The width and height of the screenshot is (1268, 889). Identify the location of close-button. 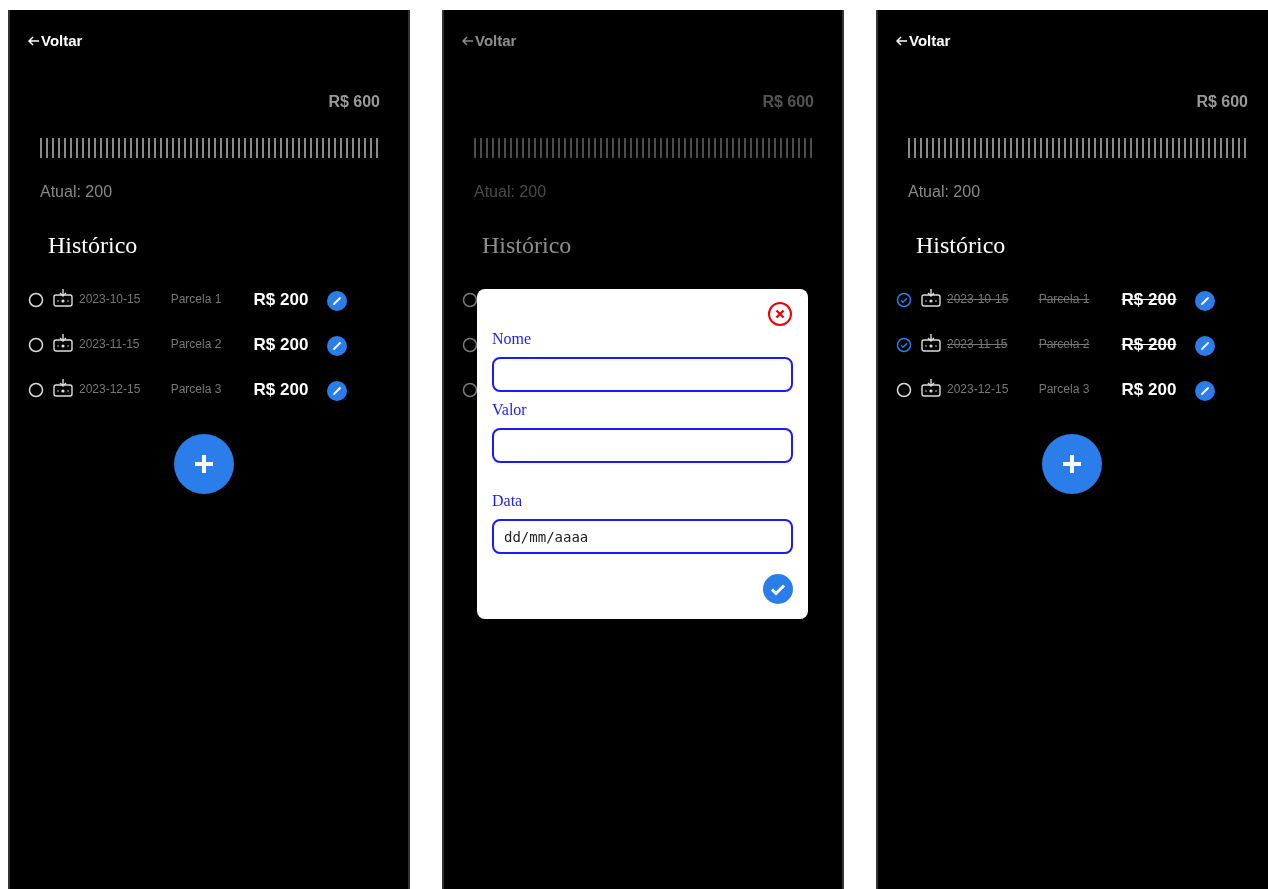
(780, 314).